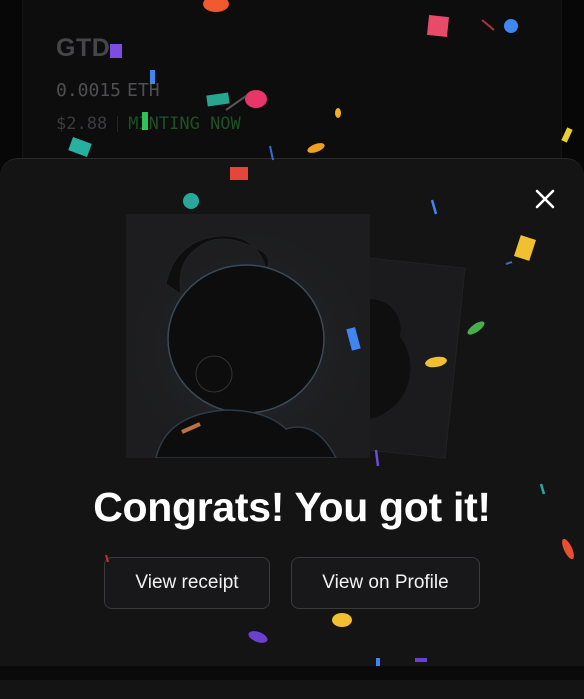  I want to click on success-headline: Congrats! You got it!, so click(292, 507).